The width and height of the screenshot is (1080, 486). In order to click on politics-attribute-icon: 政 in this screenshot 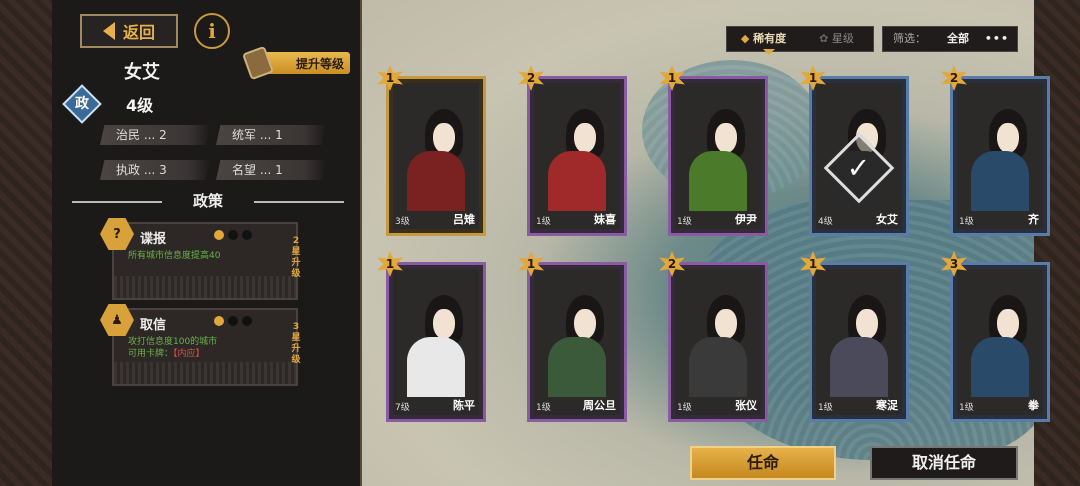, I will do `click(82, 104)`.